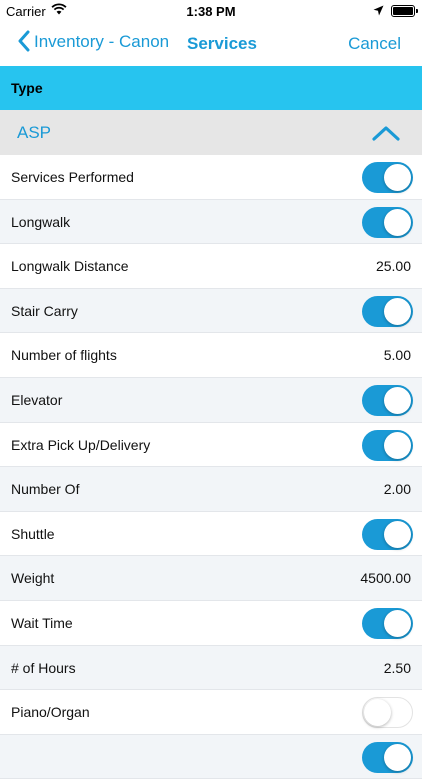  What do you see at coordinates (34, 132) in the screenshot?
I see `section-label: ASP` at bounding box center [34, 132].